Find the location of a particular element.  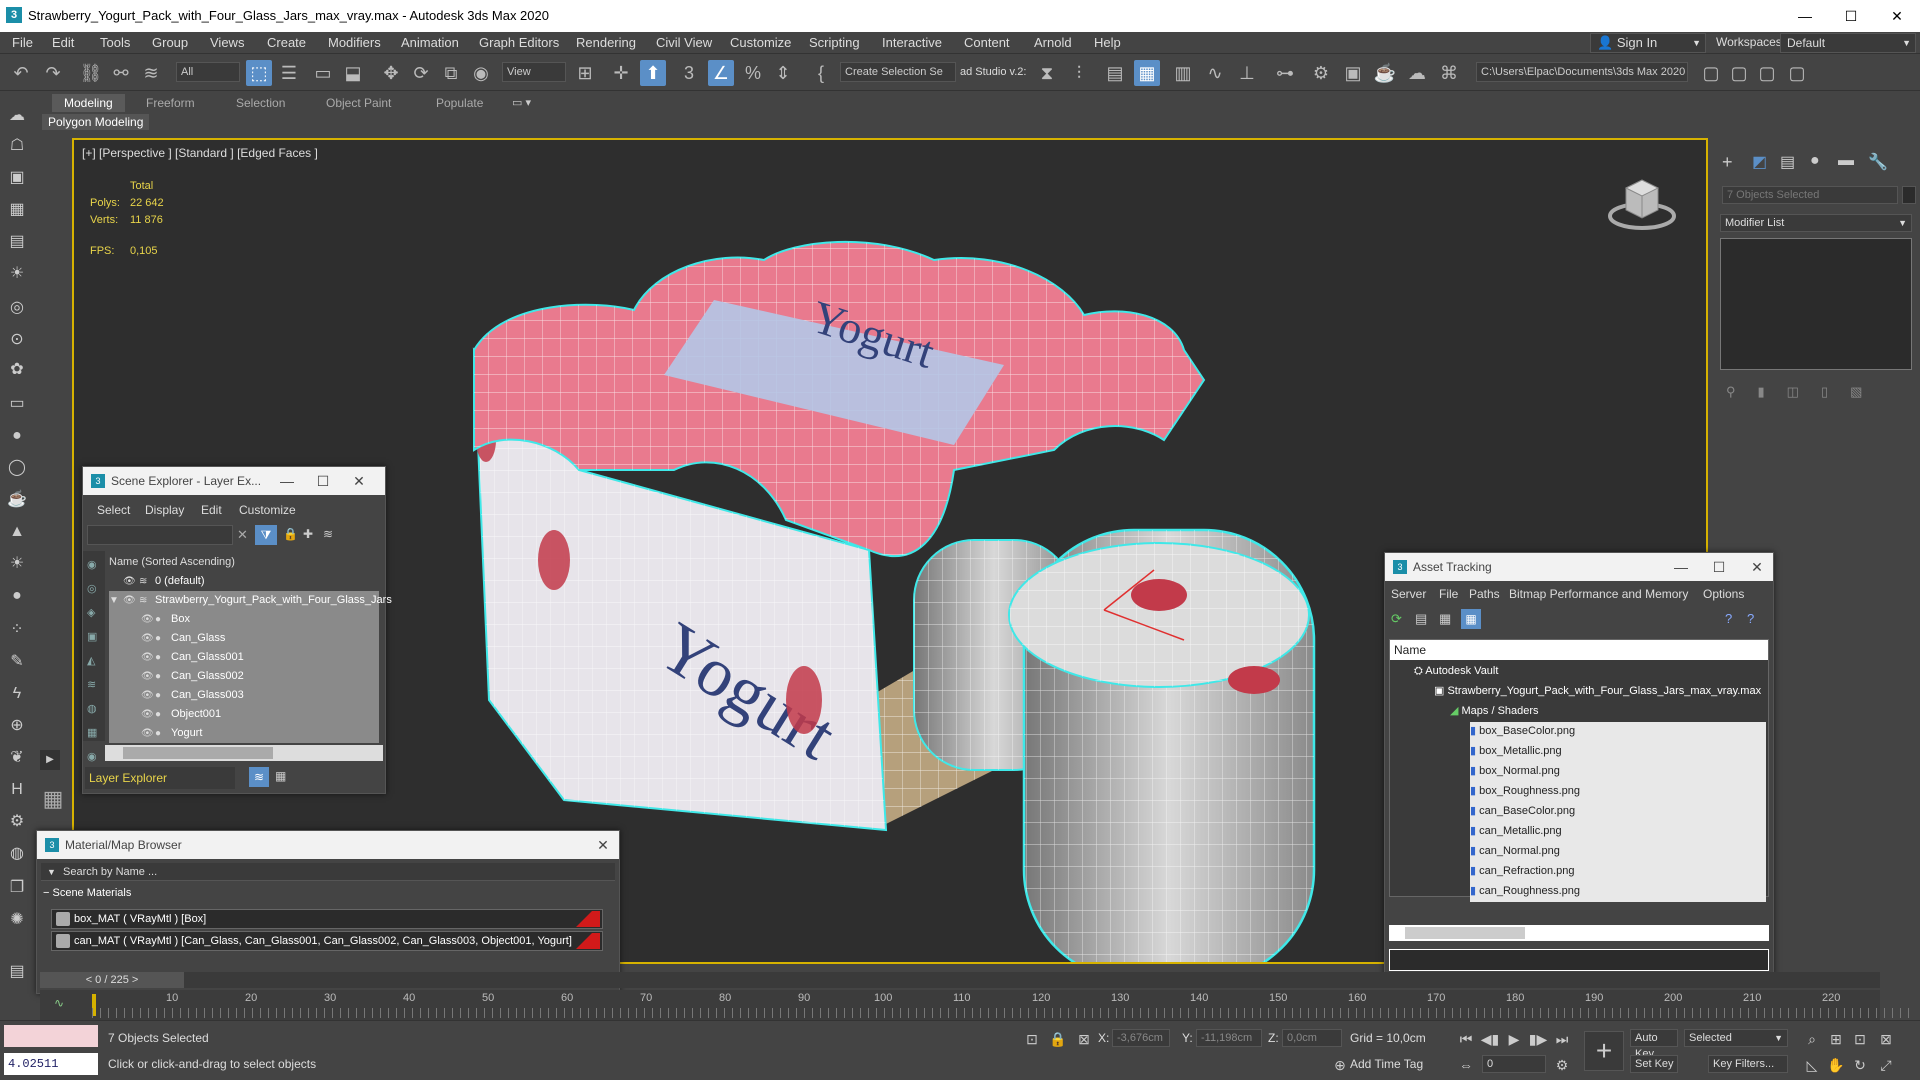

refresh-icon: ⟳ is located at coordinates (1396, 619).